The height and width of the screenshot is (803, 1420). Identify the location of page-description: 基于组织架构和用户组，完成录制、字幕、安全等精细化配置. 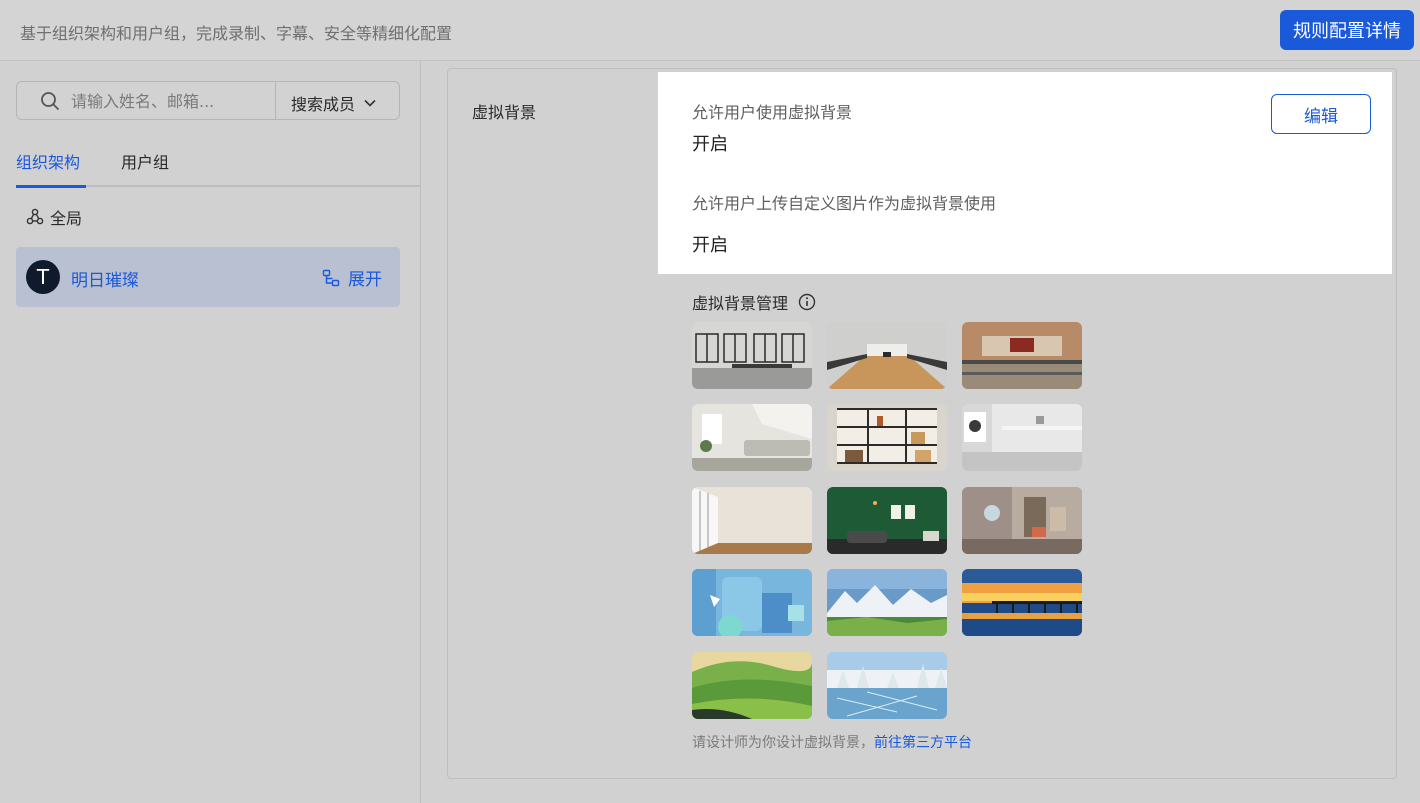
(236, 33).